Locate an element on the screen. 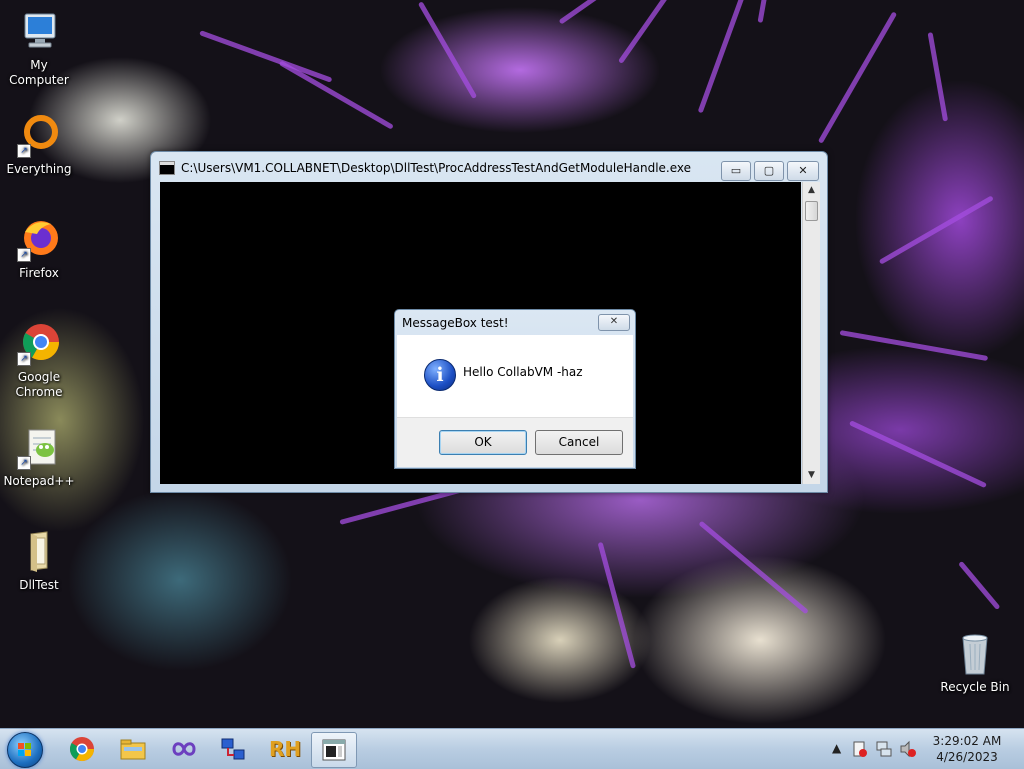 This screenshot has width=1024, height=769. start-button is located at coordinates (25, 750).